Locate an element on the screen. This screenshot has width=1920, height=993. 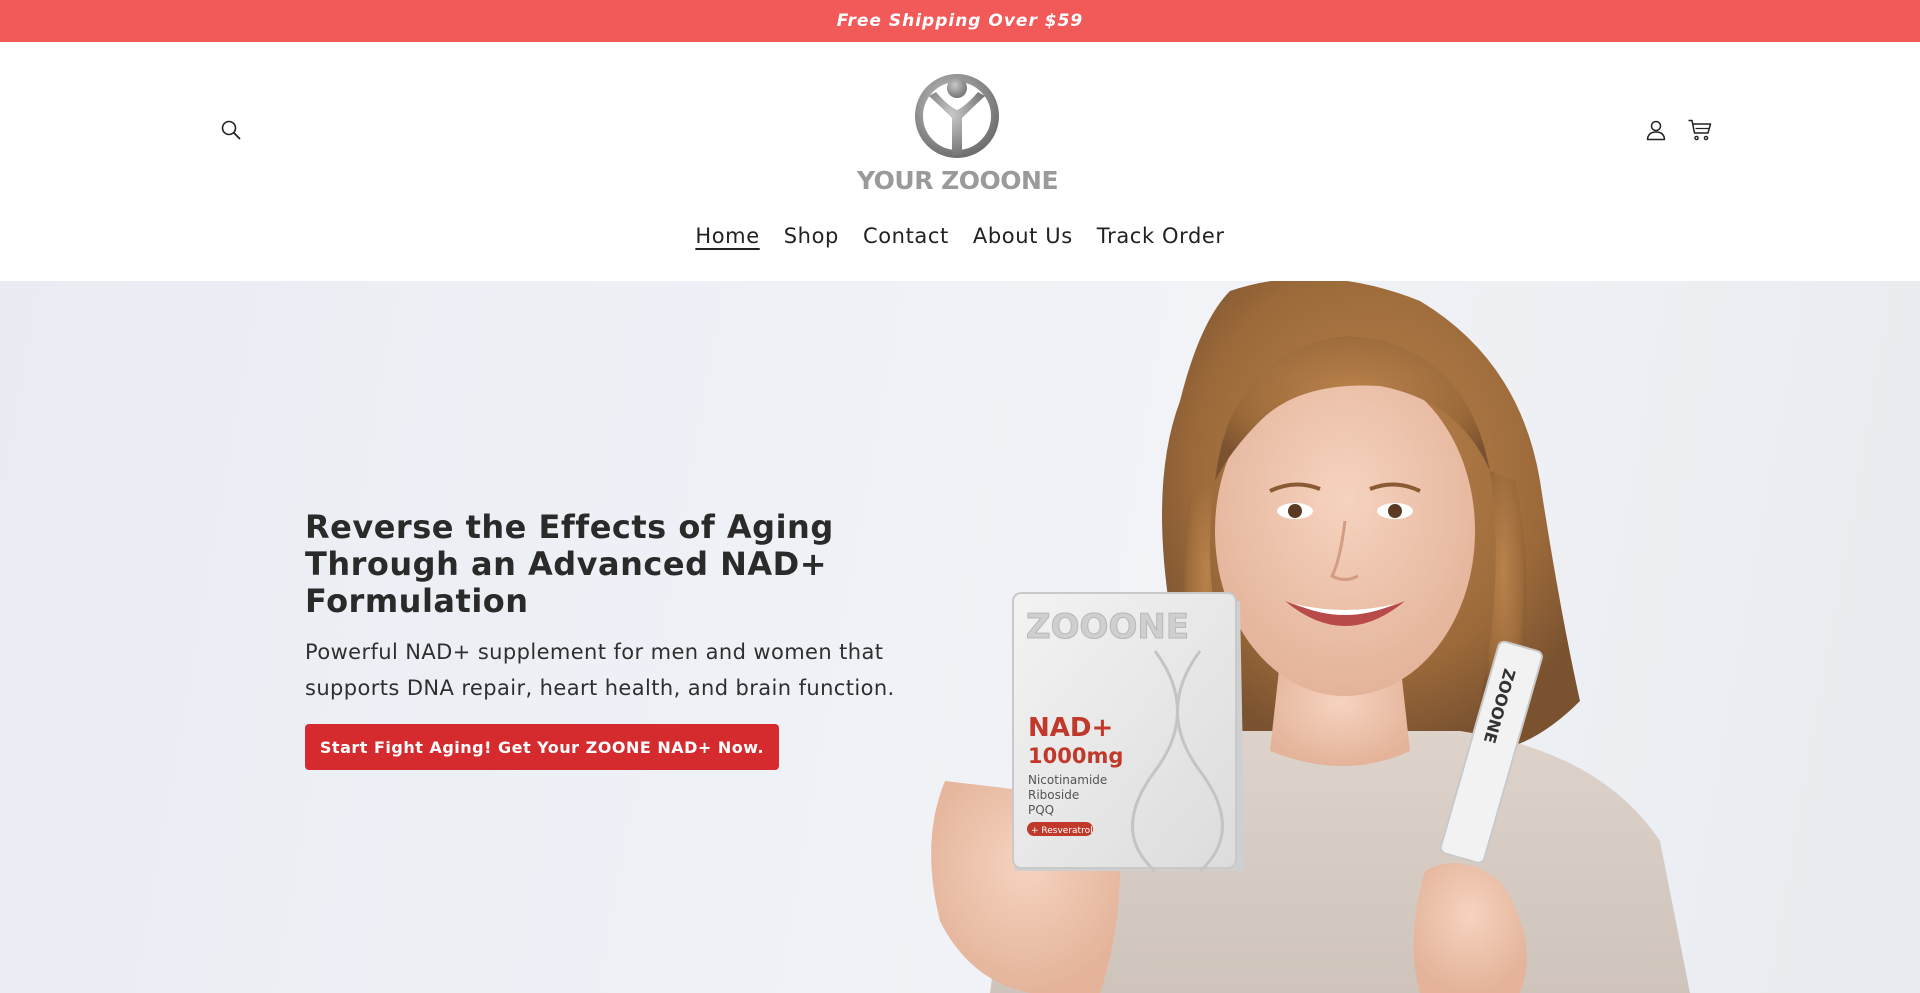
nav-contact: Contact is located at coordinates (906, 236).